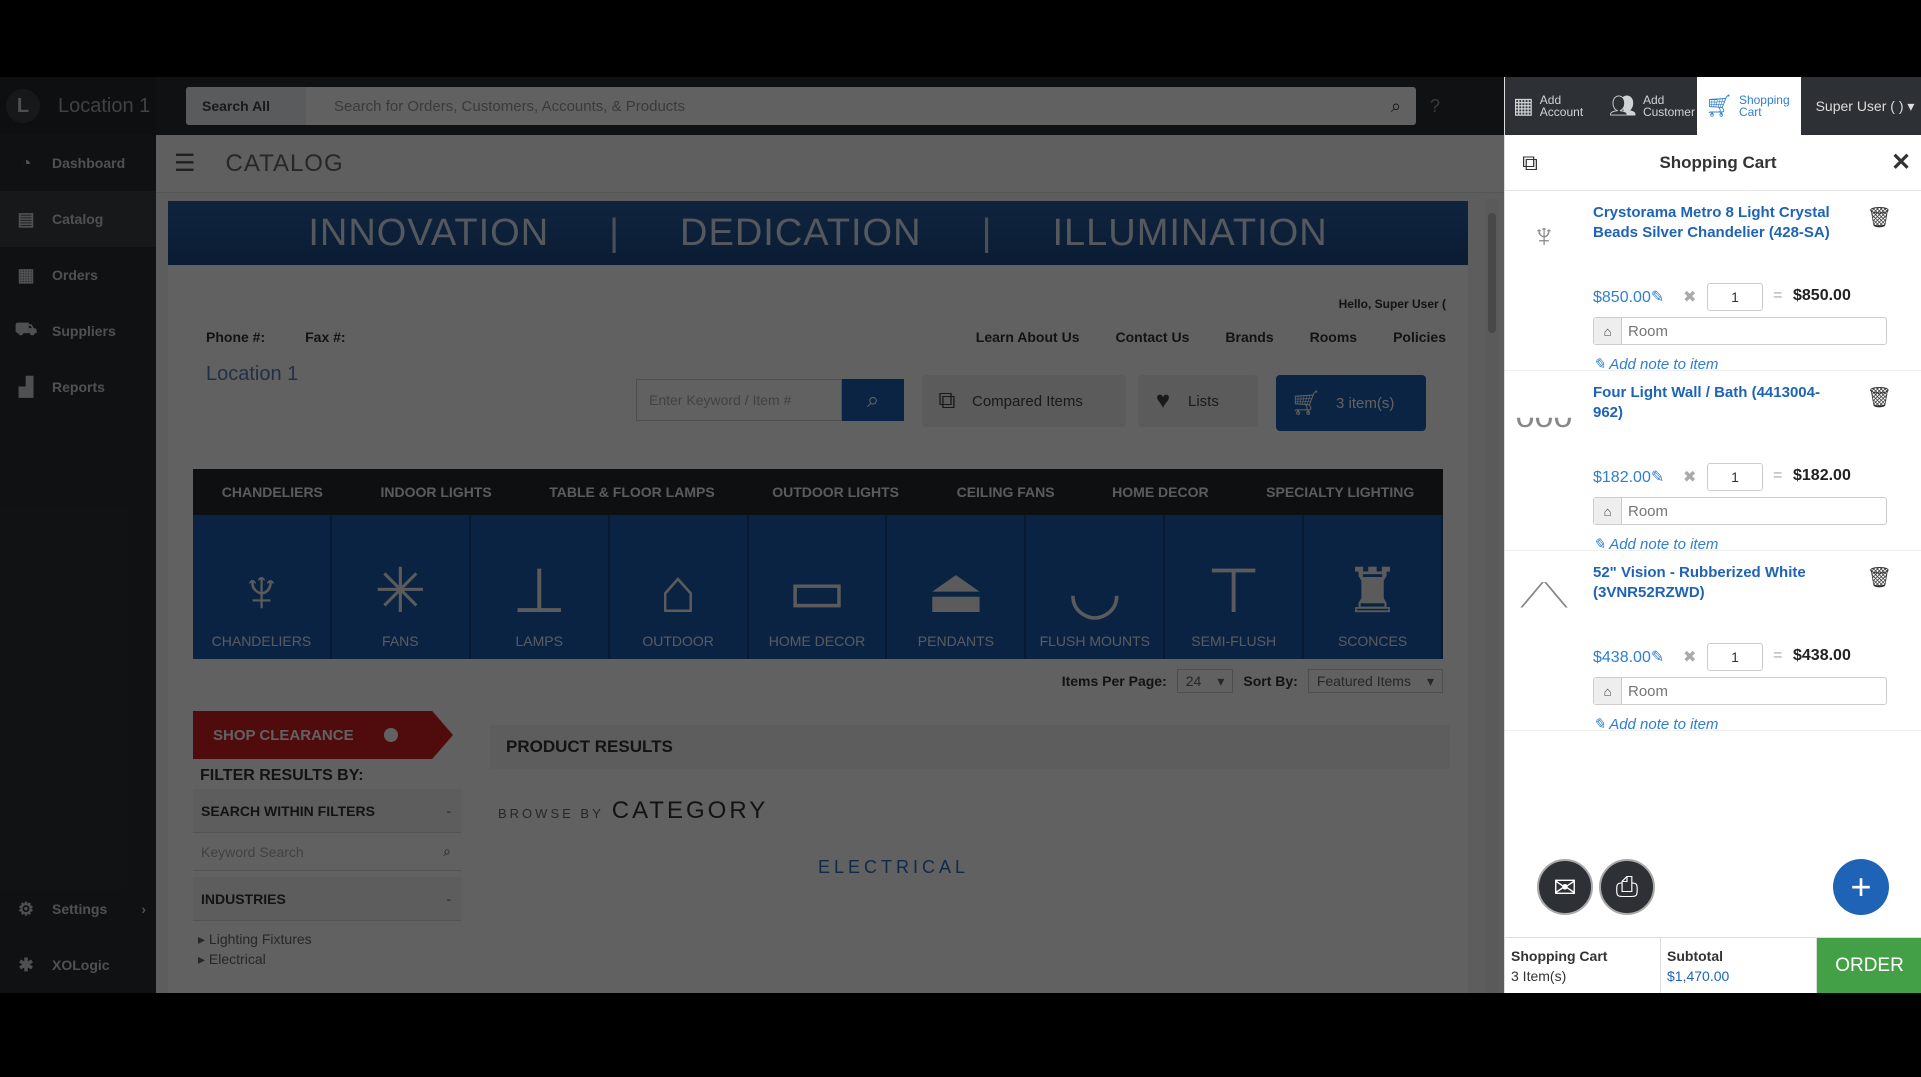  Describe the element at coordinates (690, 810) in the screenshot. I see `browse-category-label: CATEGORY` at that location.